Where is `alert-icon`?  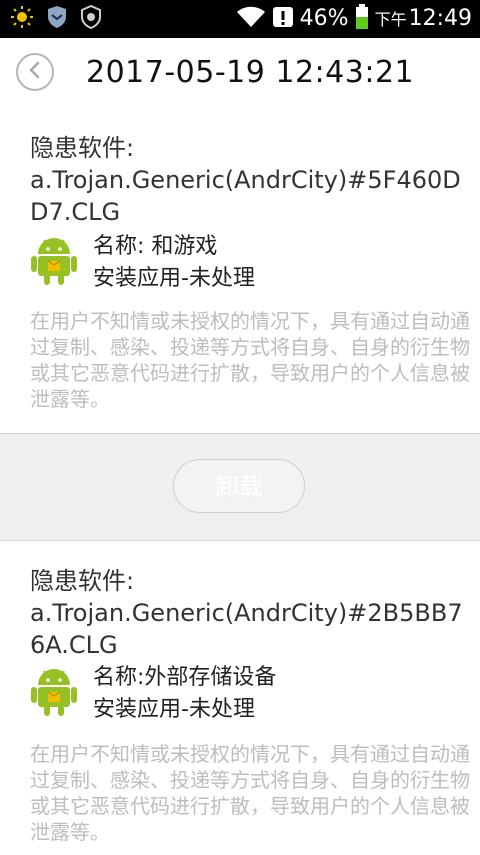 alert-icon is located at coordinates (283, 19).